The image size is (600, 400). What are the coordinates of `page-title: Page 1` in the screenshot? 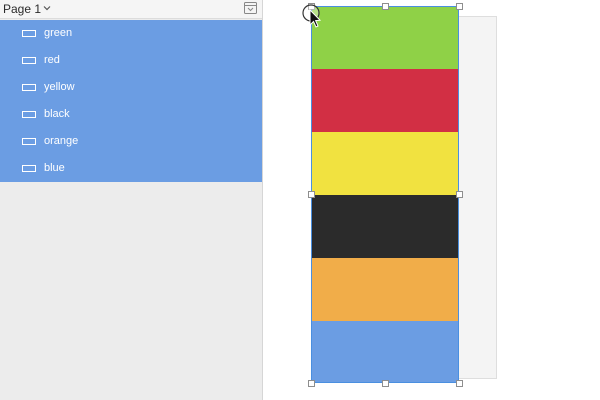 It's located at (22, 9).